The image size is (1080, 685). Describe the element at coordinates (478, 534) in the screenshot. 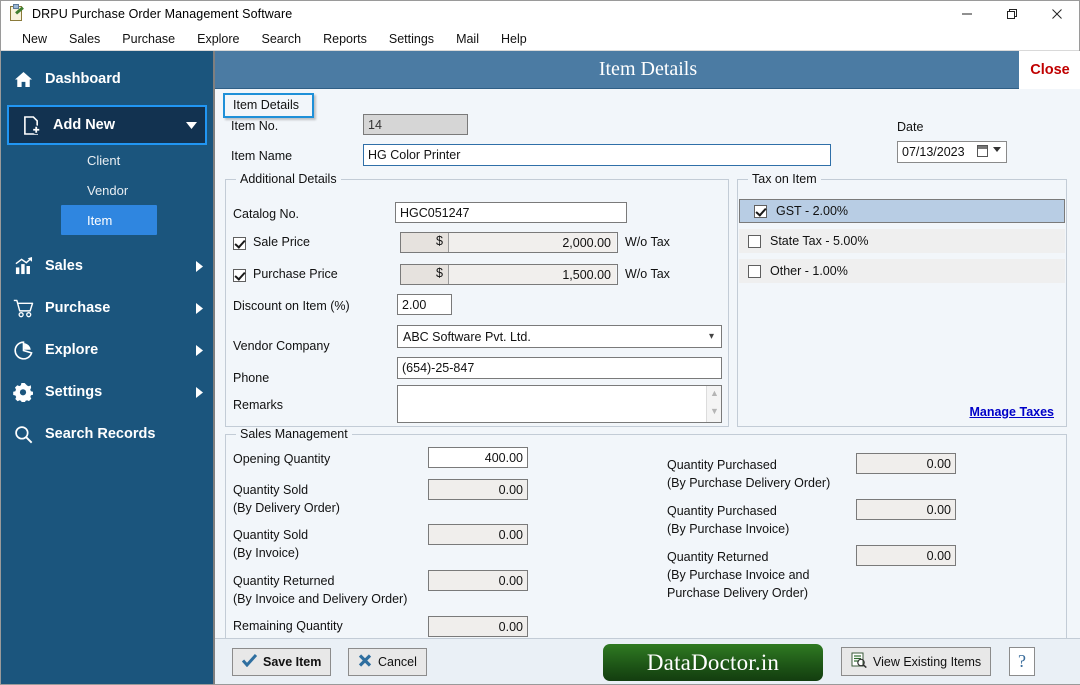

I see `quantity-sold-inv-input` at that location.